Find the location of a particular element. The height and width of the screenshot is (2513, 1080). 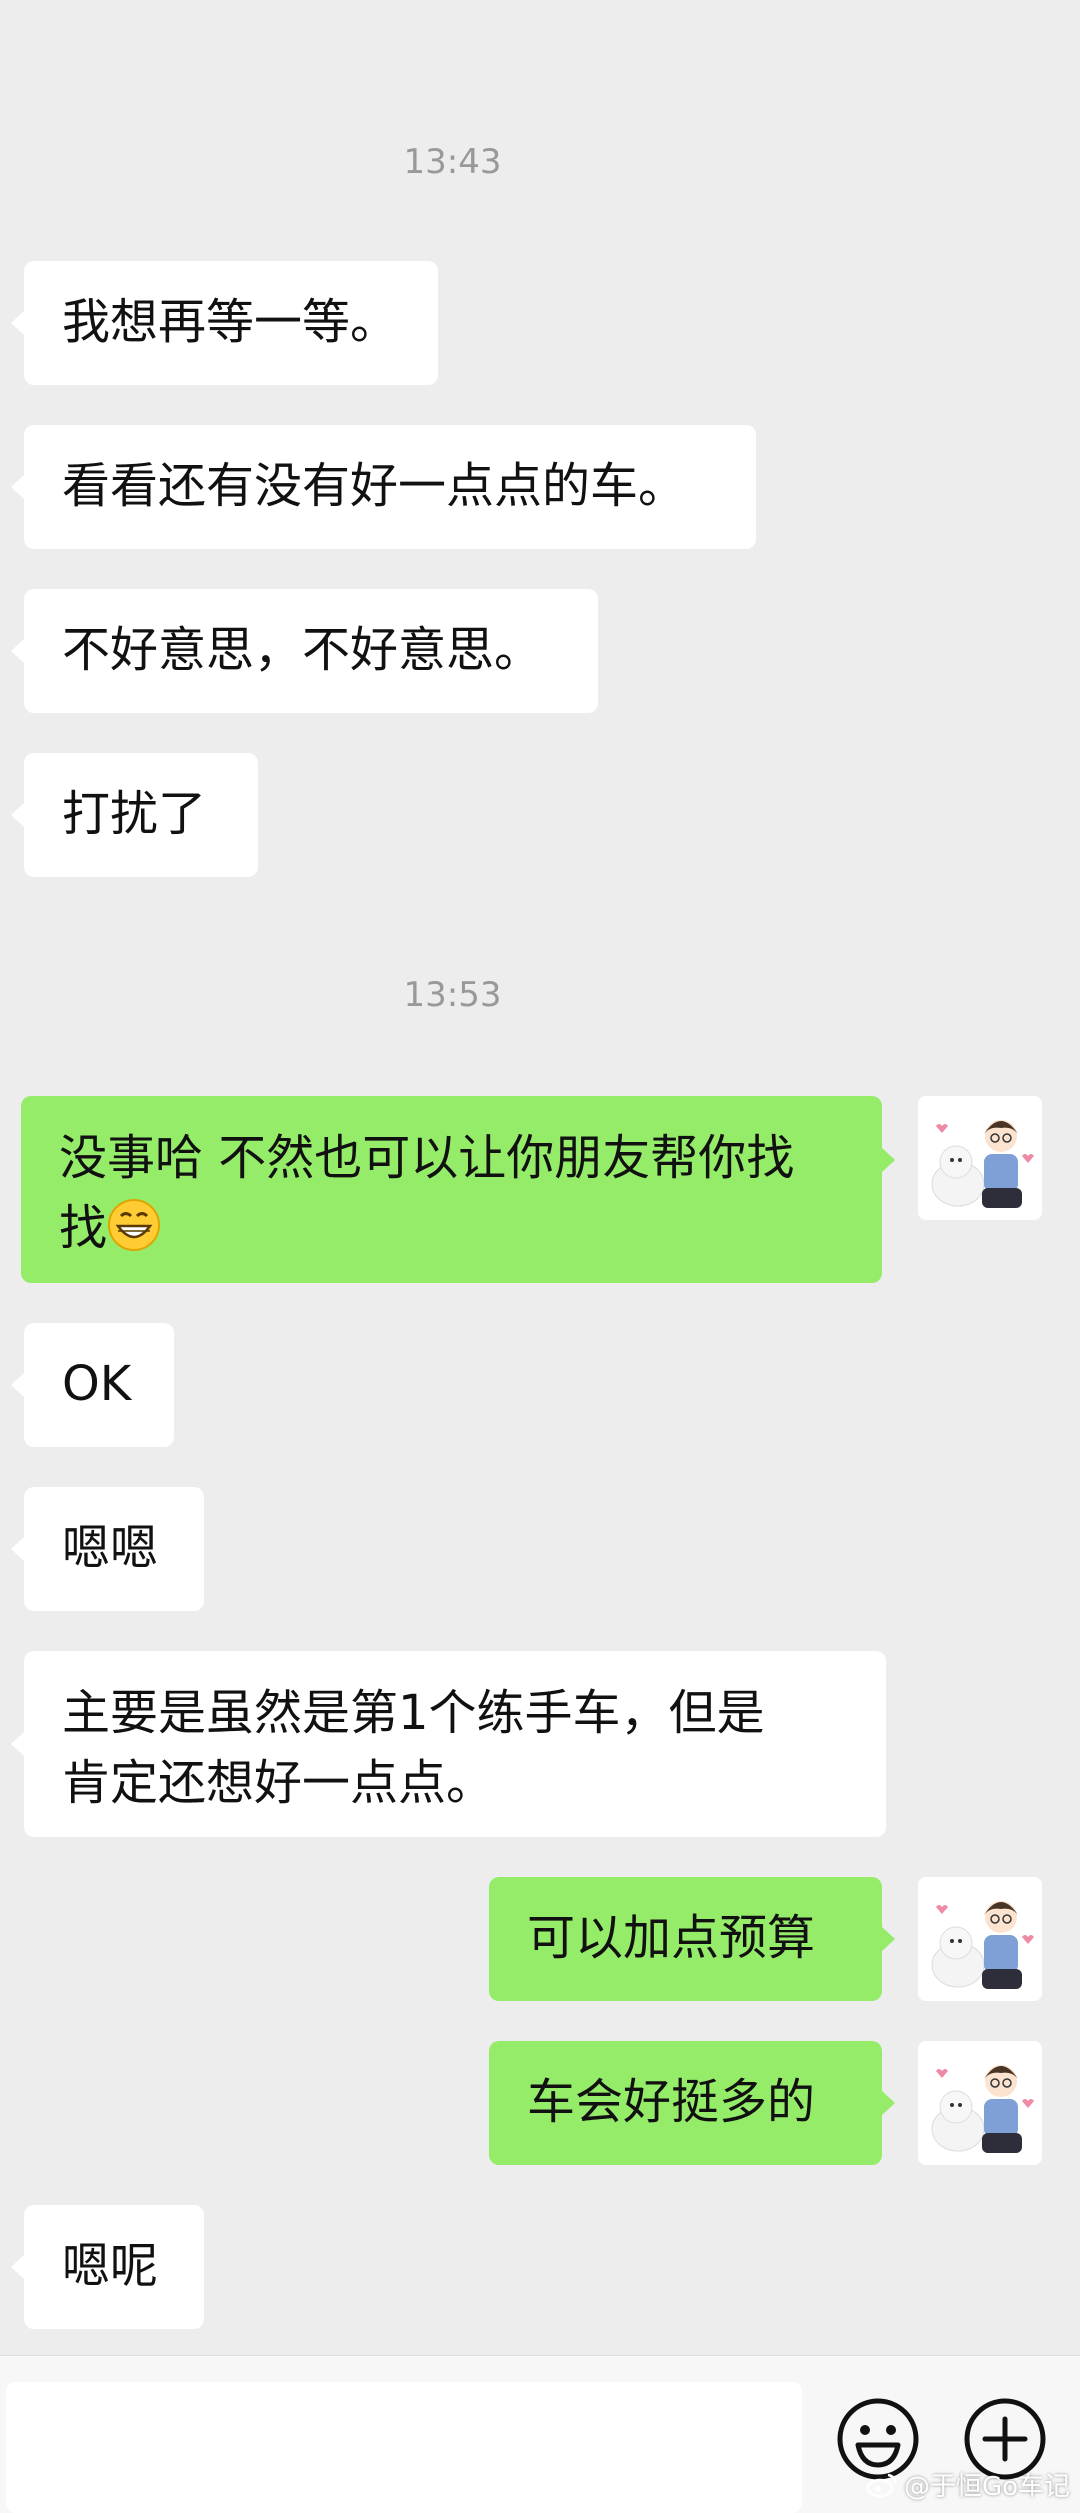

message-bubble-outgoing: 车会好挺多的 is located at coordinates (692, 2103).